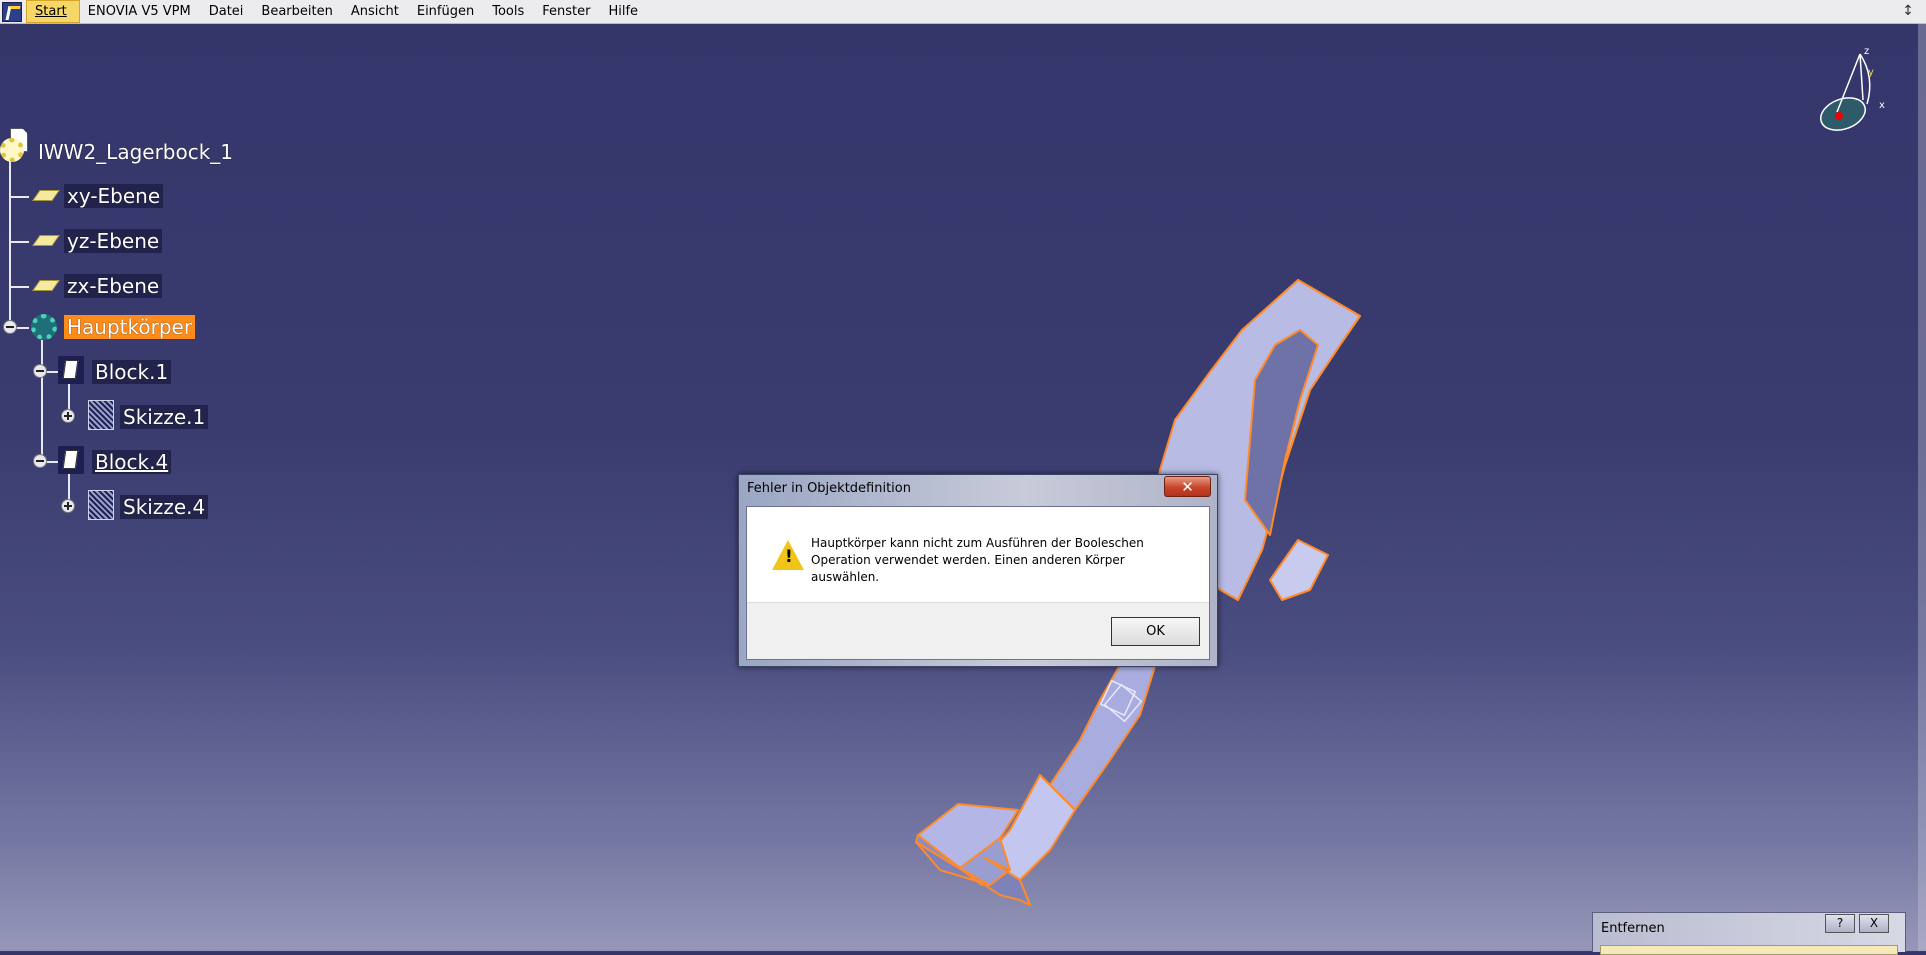  Describe the element at coordinates (789, 557) in the screenshot. I see `warning-exclamation-icon: !` at that location.